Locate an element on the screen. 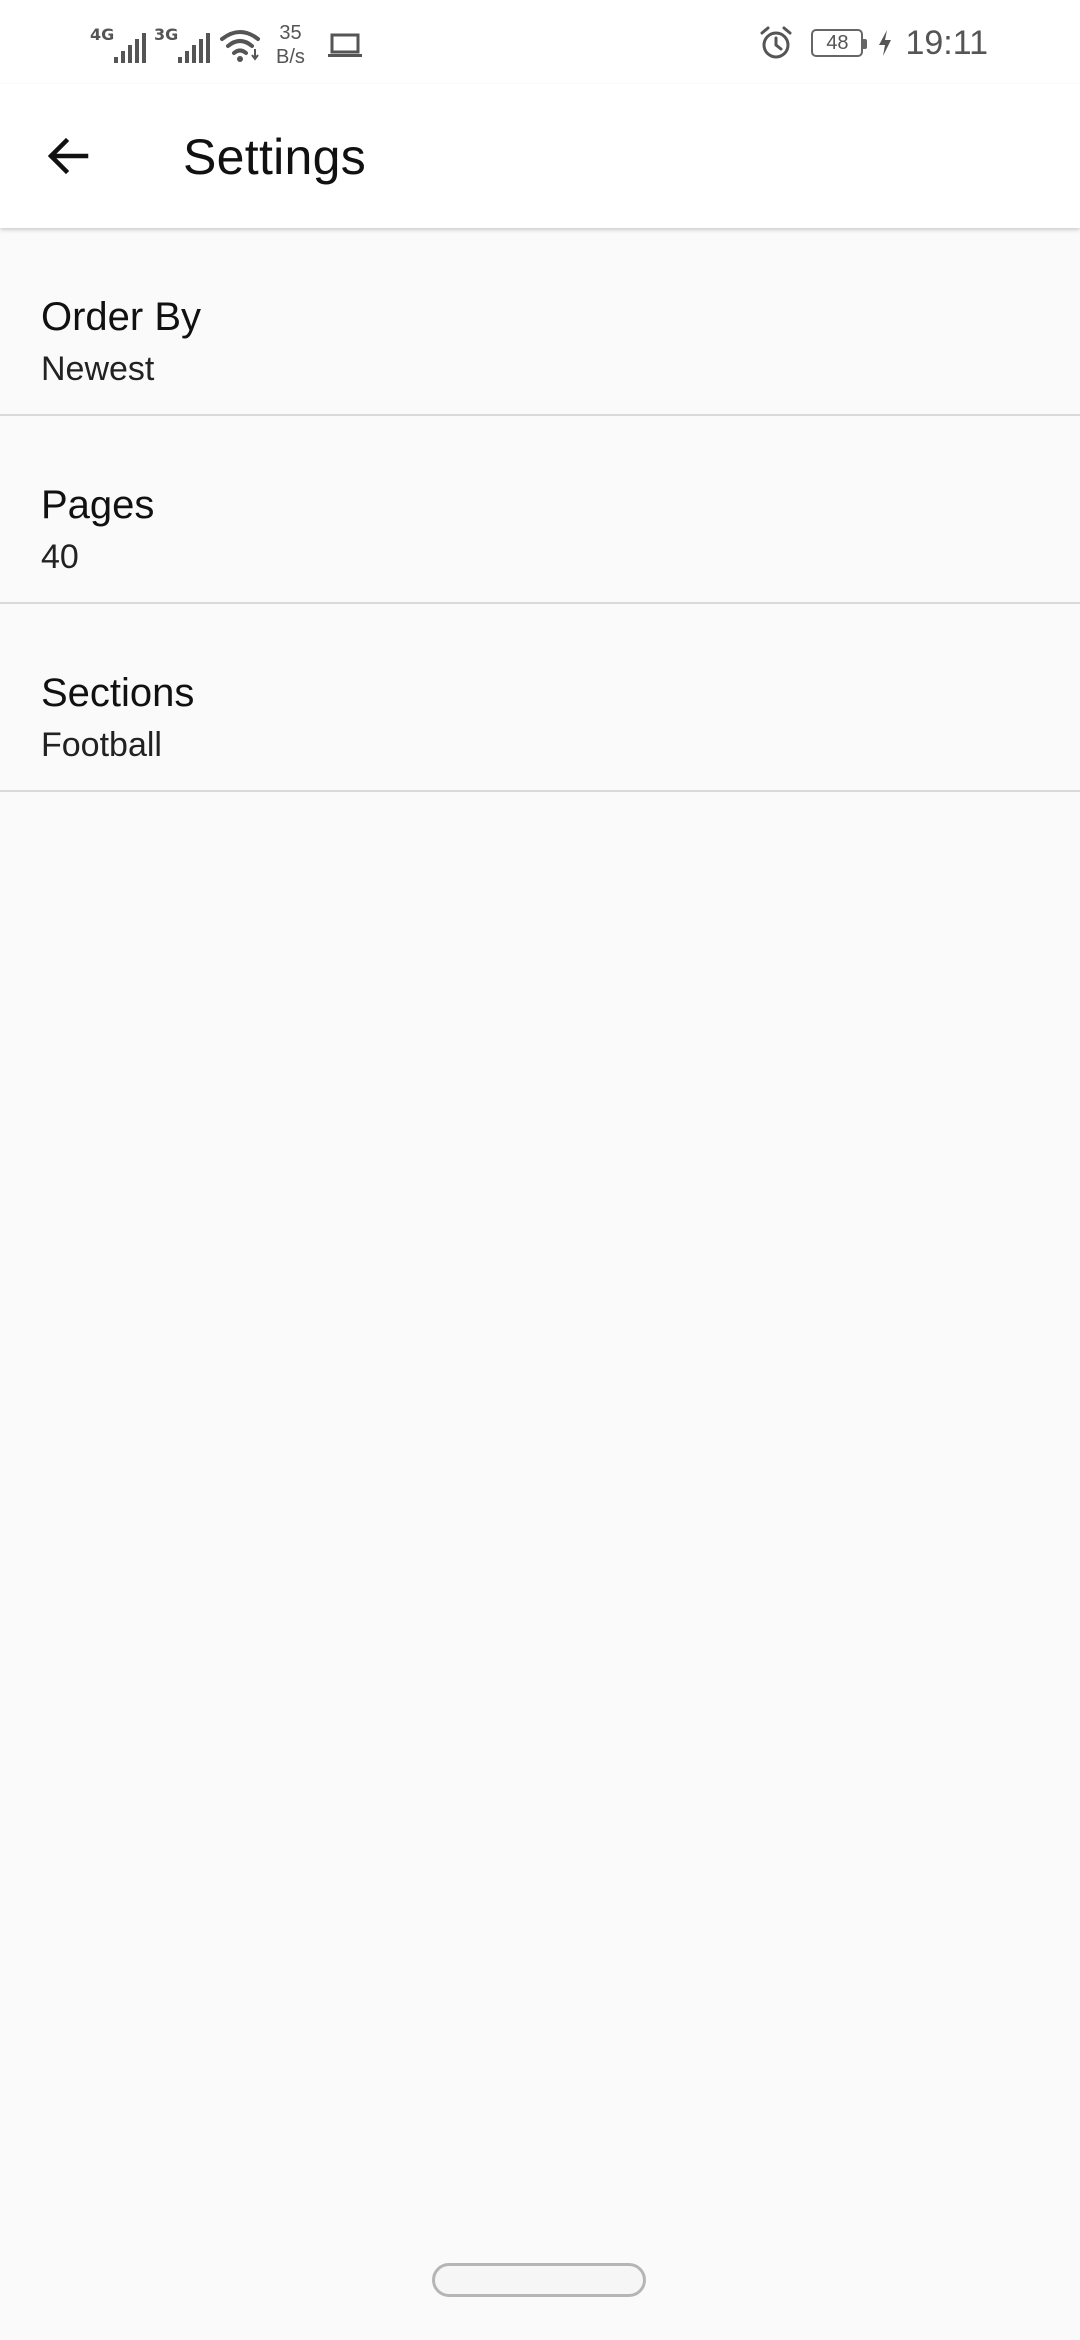  network-type-1: 4G is located at coordinates (102, 34).